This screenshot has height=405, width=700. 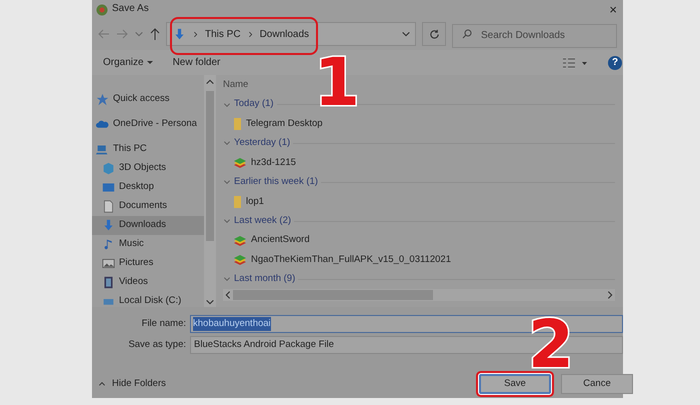 What do you see at coordinates (615, 63) in the screenshot?
I see `help-button: ?` at bounding box center [615, 63].